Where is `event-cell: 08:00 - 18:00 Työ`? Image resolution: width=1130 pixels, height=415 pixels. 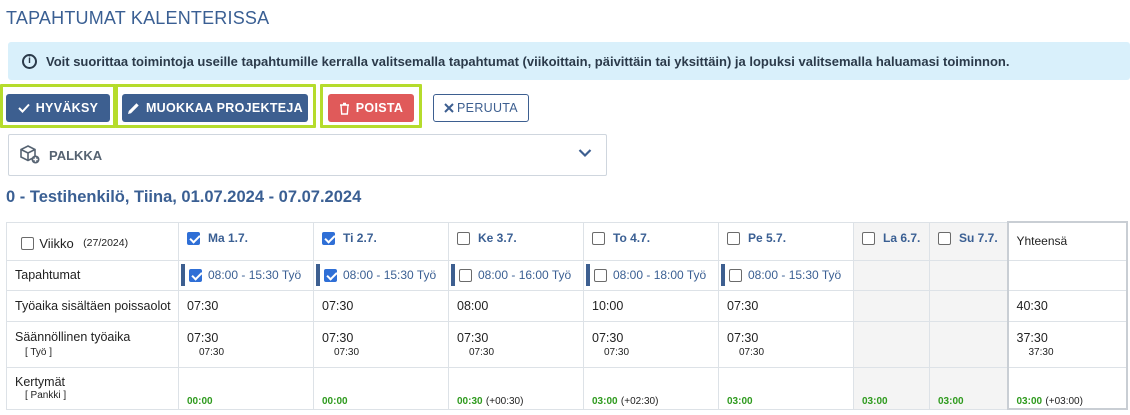
event-cell: 08:00 - 18:00 Työ is located at coordinates (651, 275).